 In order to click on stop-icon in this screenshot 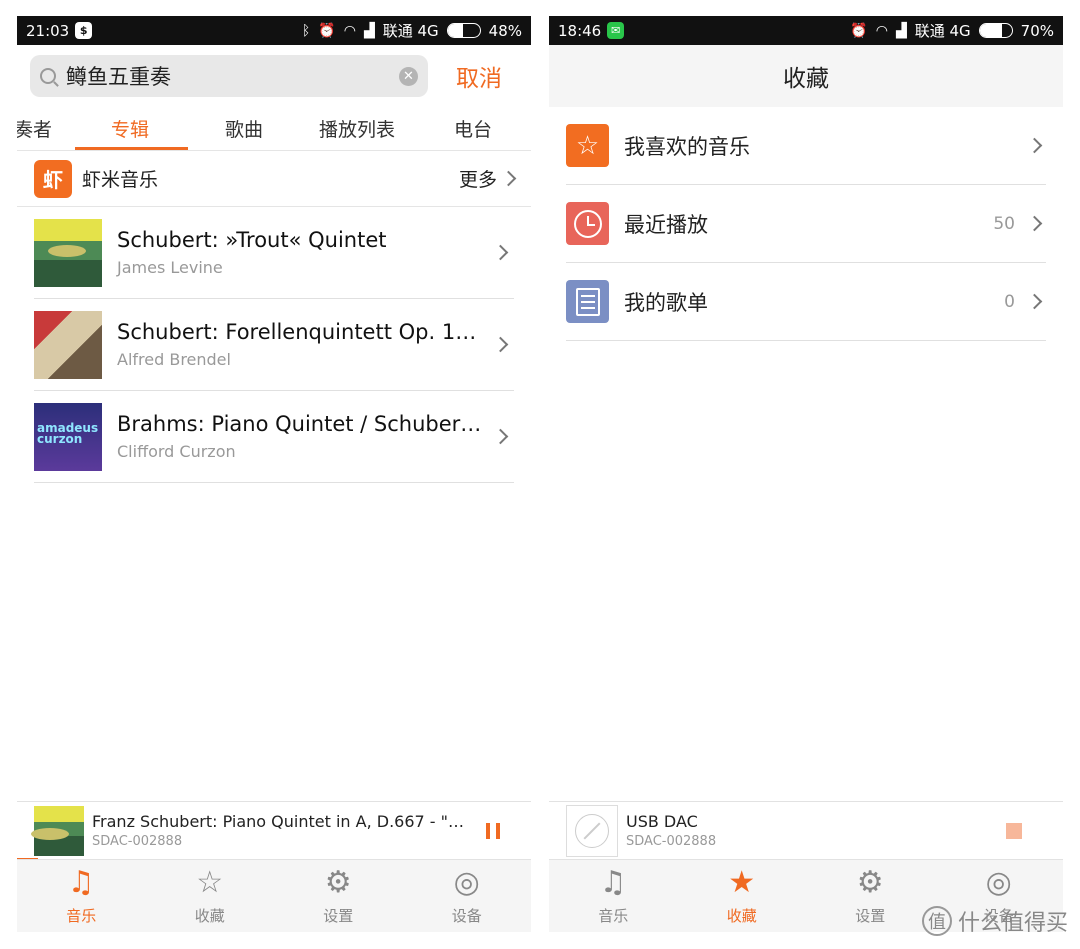, I will do `click(1014, 830)`.